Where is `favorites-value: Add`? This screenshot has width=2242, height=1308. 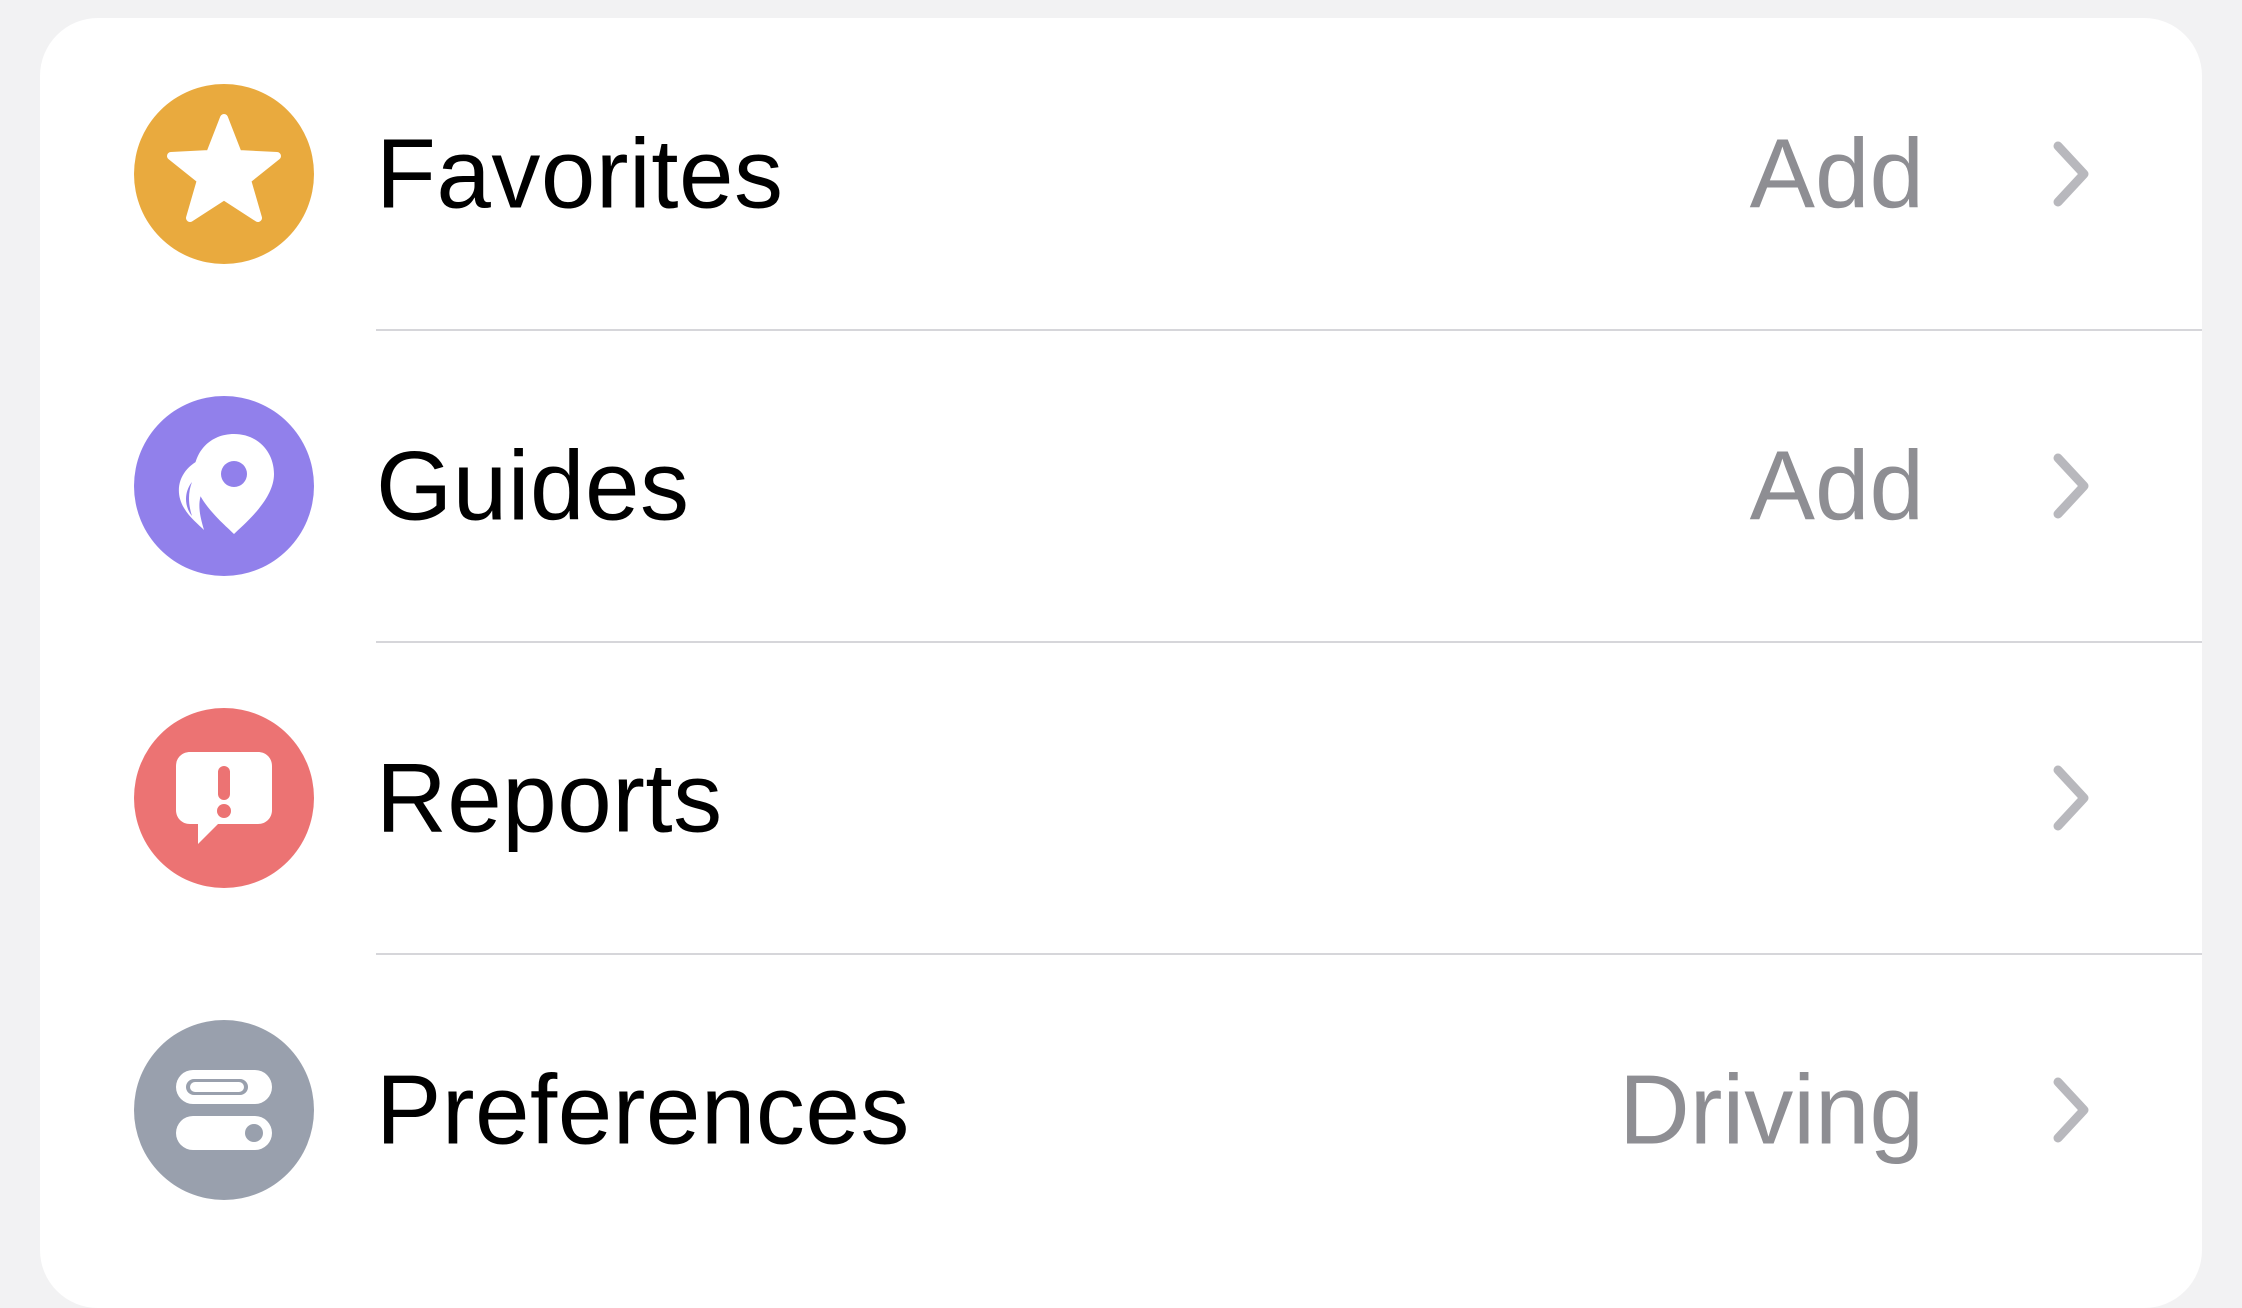
favorites-value: Add is located at coordinates (1836, 173).